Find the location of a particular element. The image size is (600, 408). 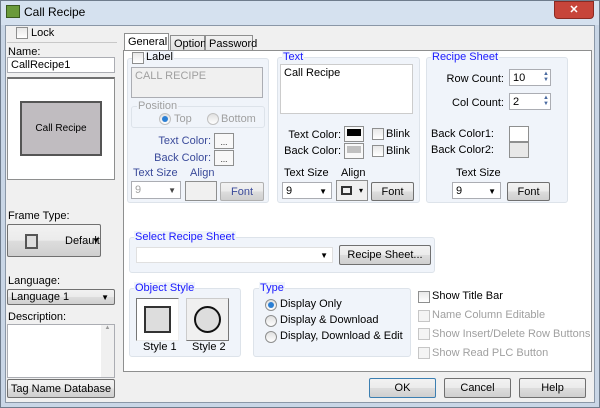

row-count-value: 10 is located at coordinates (519, 78).